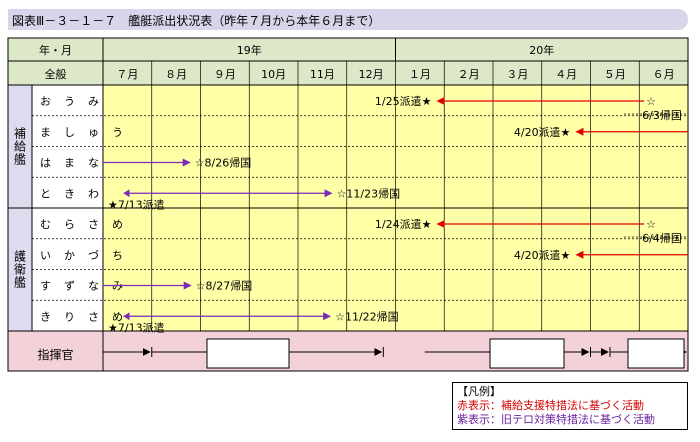  I want to click on legend-title: 【凡例】, so click(479, 391).